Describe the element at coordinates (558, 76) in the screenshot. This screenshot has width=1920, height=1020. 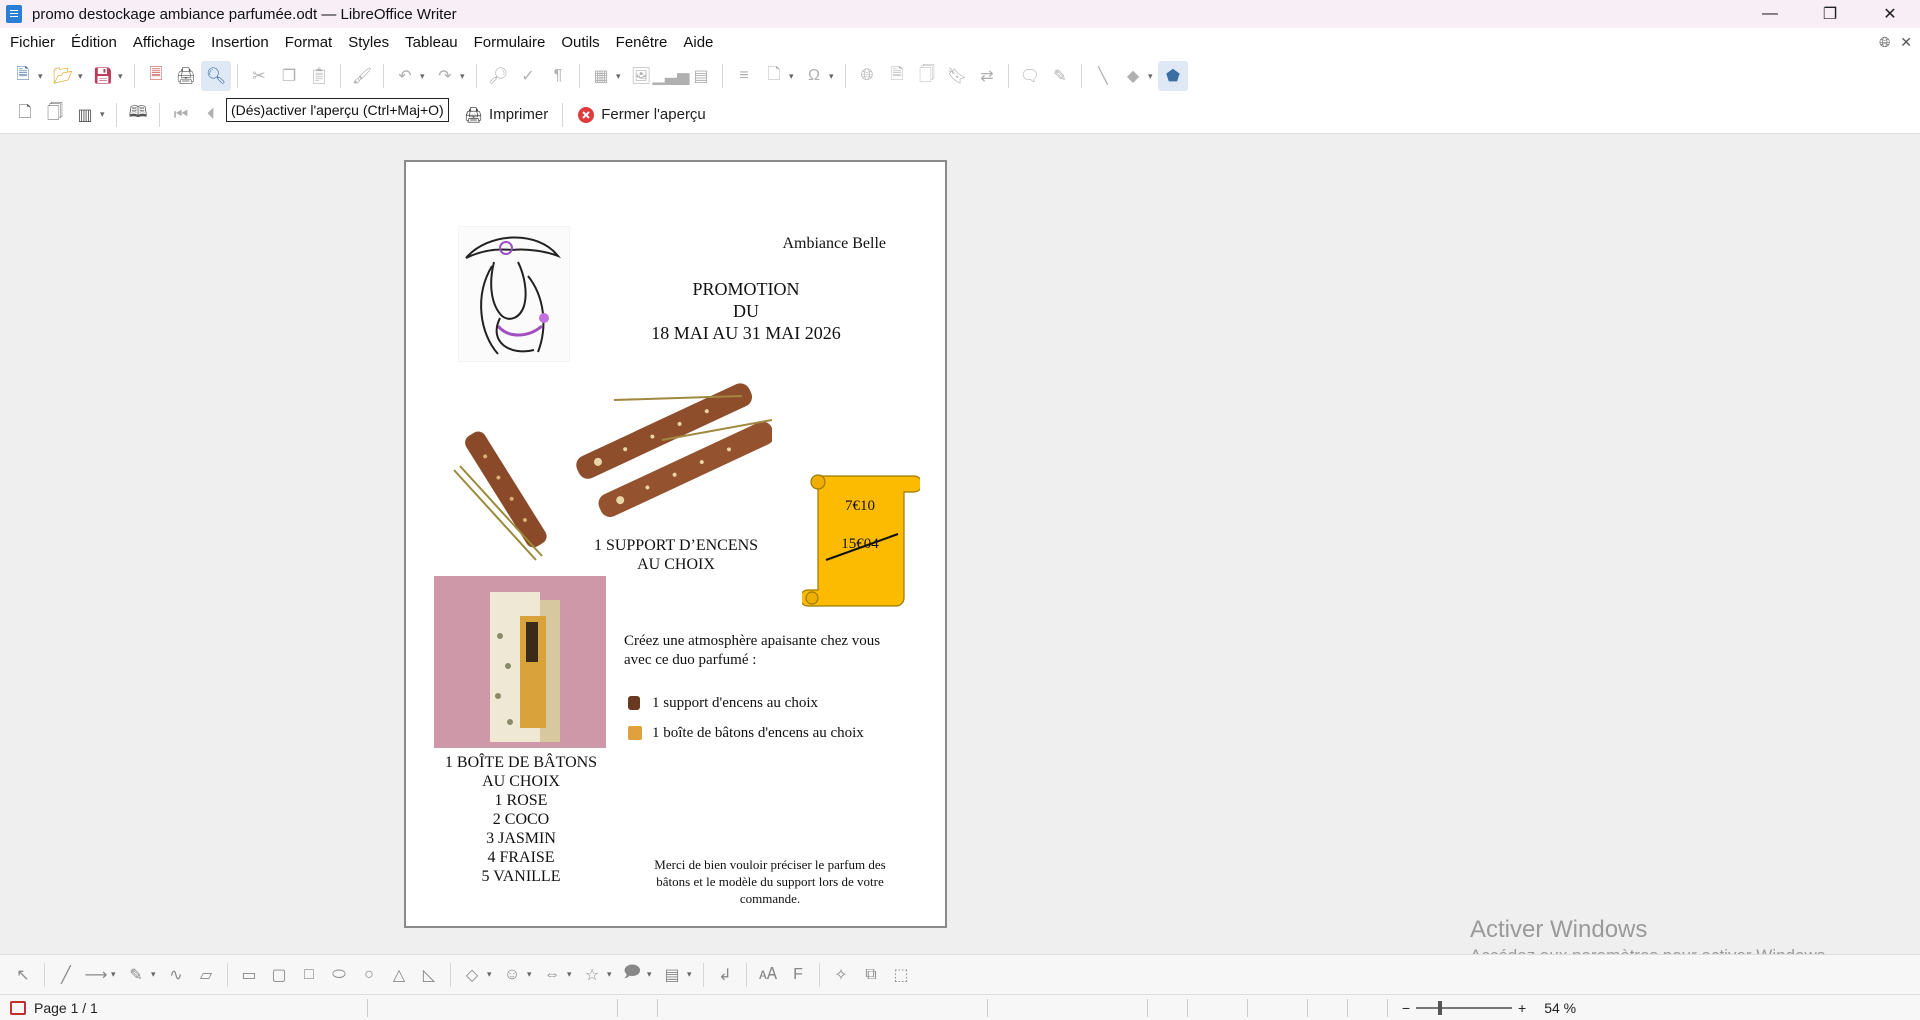
I see `formatting-marks-icon: ¶` at that location.